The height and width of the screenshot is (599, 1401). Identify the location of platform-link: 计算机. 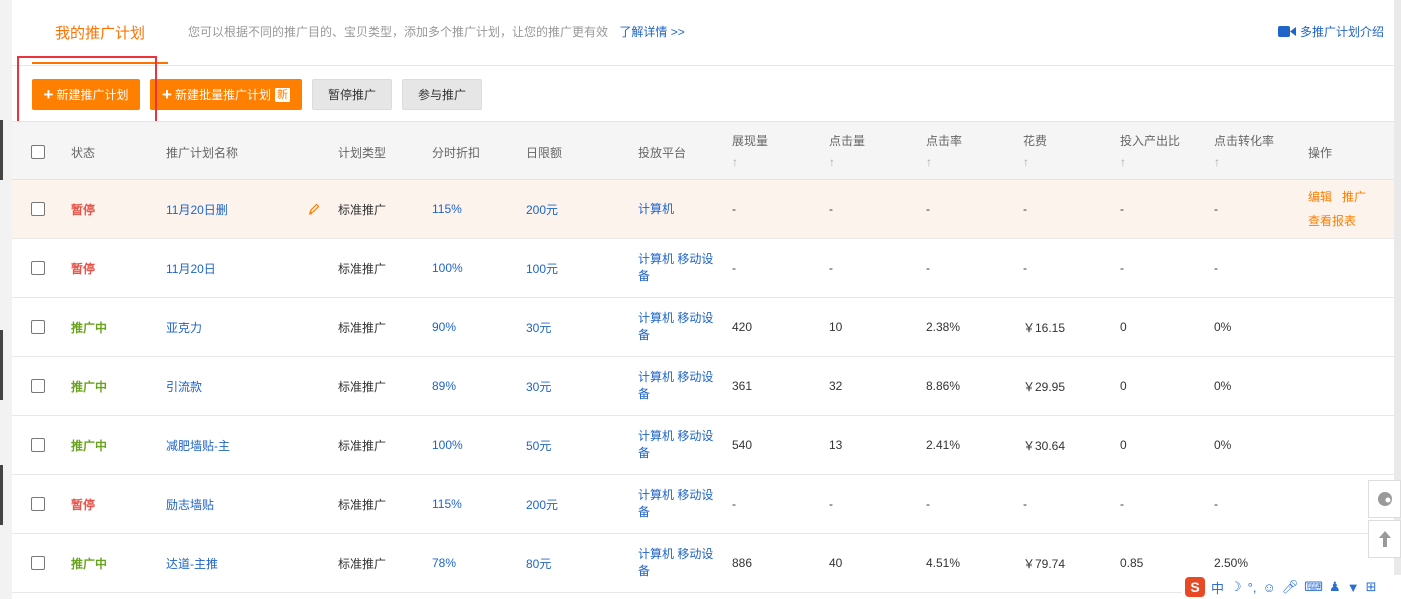
(680, 209).